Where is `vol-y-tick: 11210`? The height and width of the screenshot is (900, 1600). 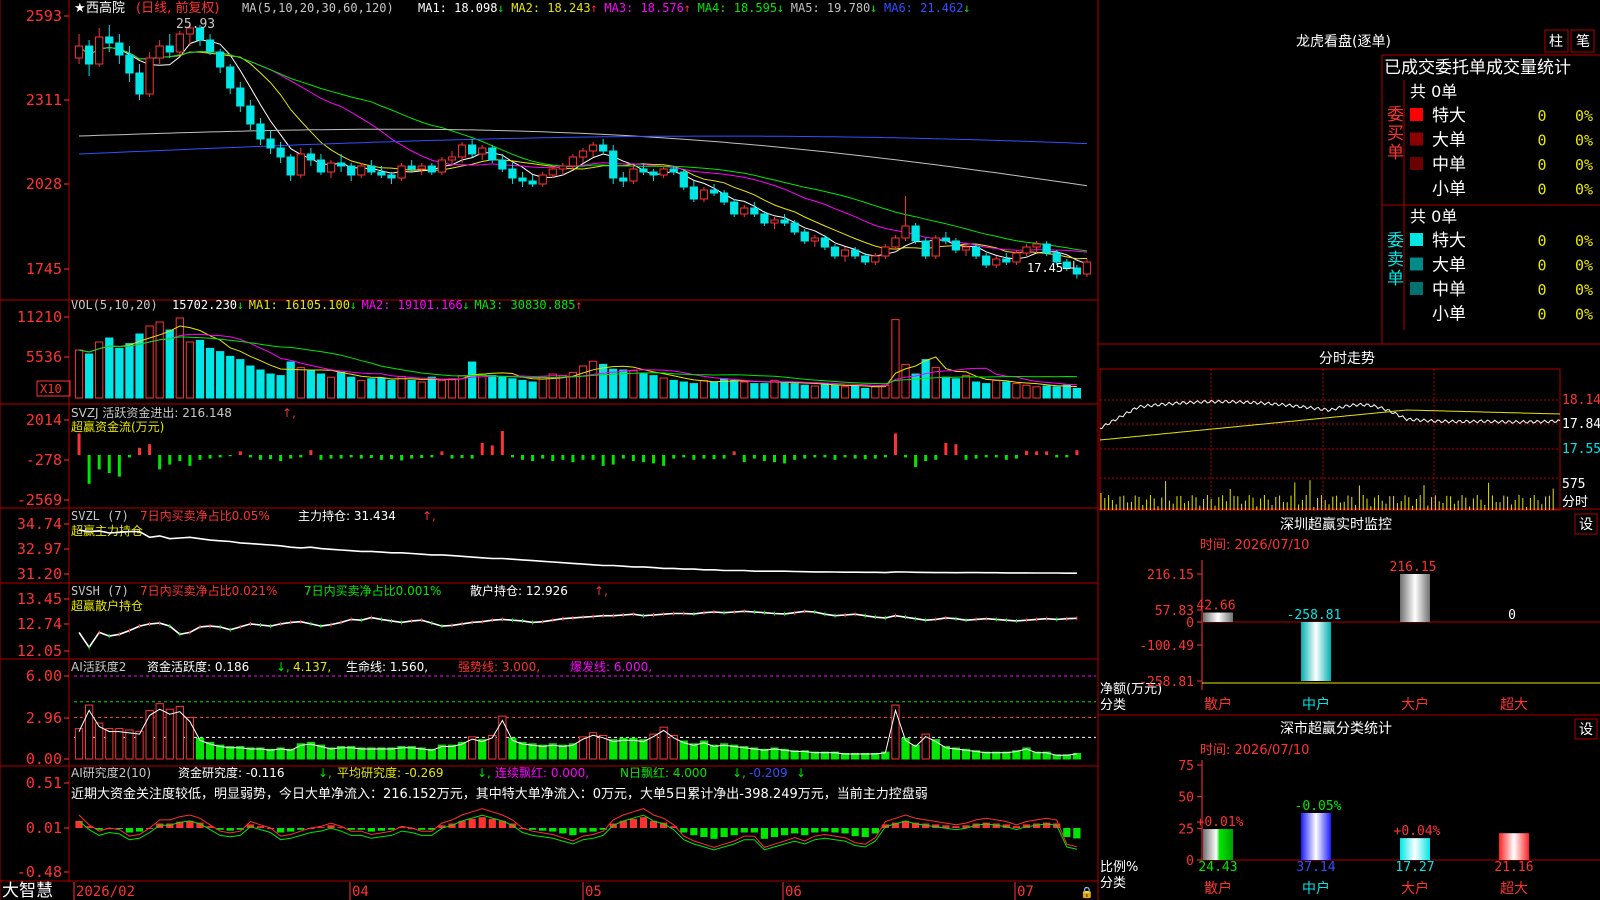
vol-y-tick: 11210 is located at coordinates (39, 317).